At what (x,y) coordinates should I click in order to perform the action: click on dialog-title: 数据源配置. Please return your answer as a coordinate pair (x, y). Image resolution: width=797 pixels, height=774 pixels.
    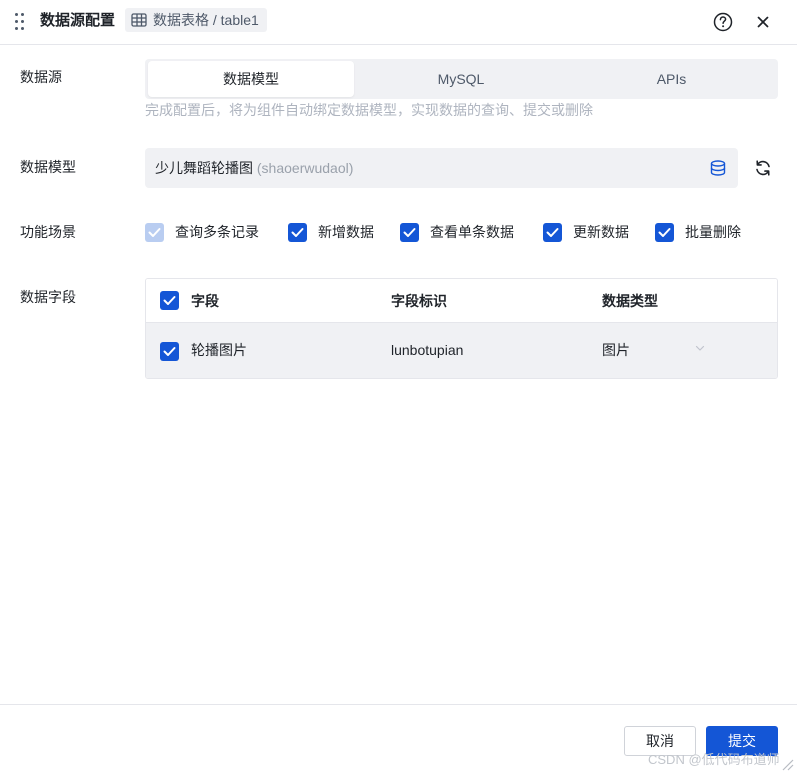
    Looking at the image, I should click on (78, 20).